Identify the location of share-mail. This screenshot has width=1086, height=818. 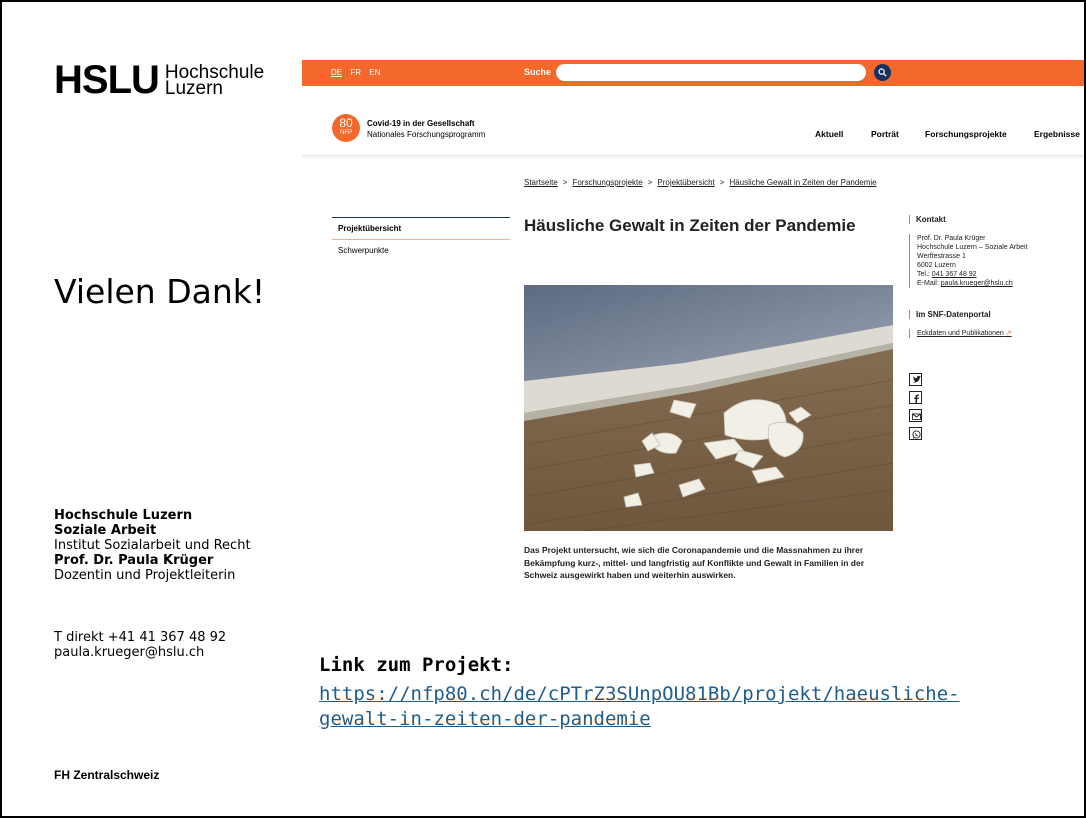
(915, 415).